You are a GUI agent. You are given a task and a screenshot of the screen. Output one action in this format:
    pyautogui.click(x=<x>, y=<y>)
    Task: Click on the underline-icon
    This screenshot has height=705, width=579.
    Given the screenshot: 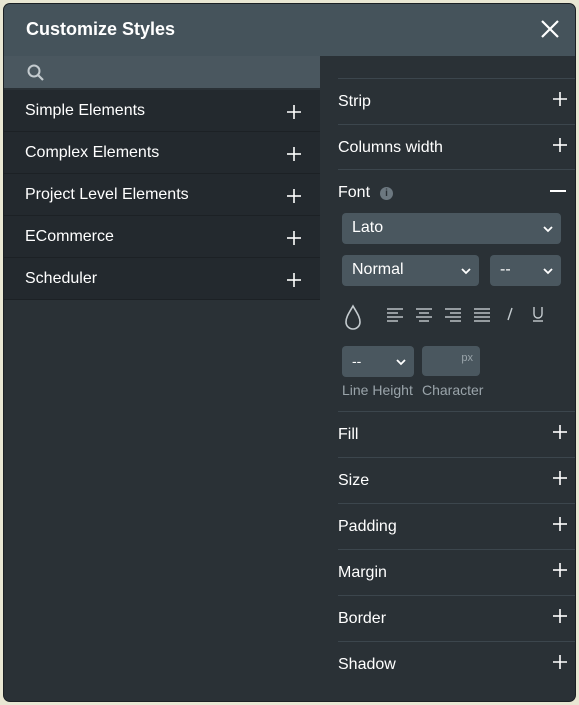 What is the action you would take?
    pyautogui.click(x=538, y=314)
    